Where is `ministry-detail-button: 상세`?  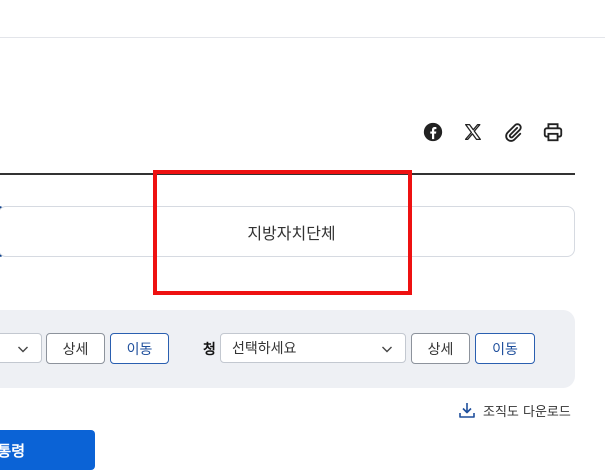 ministry-detail-button: 상세 is located at coordinates (75, 348).